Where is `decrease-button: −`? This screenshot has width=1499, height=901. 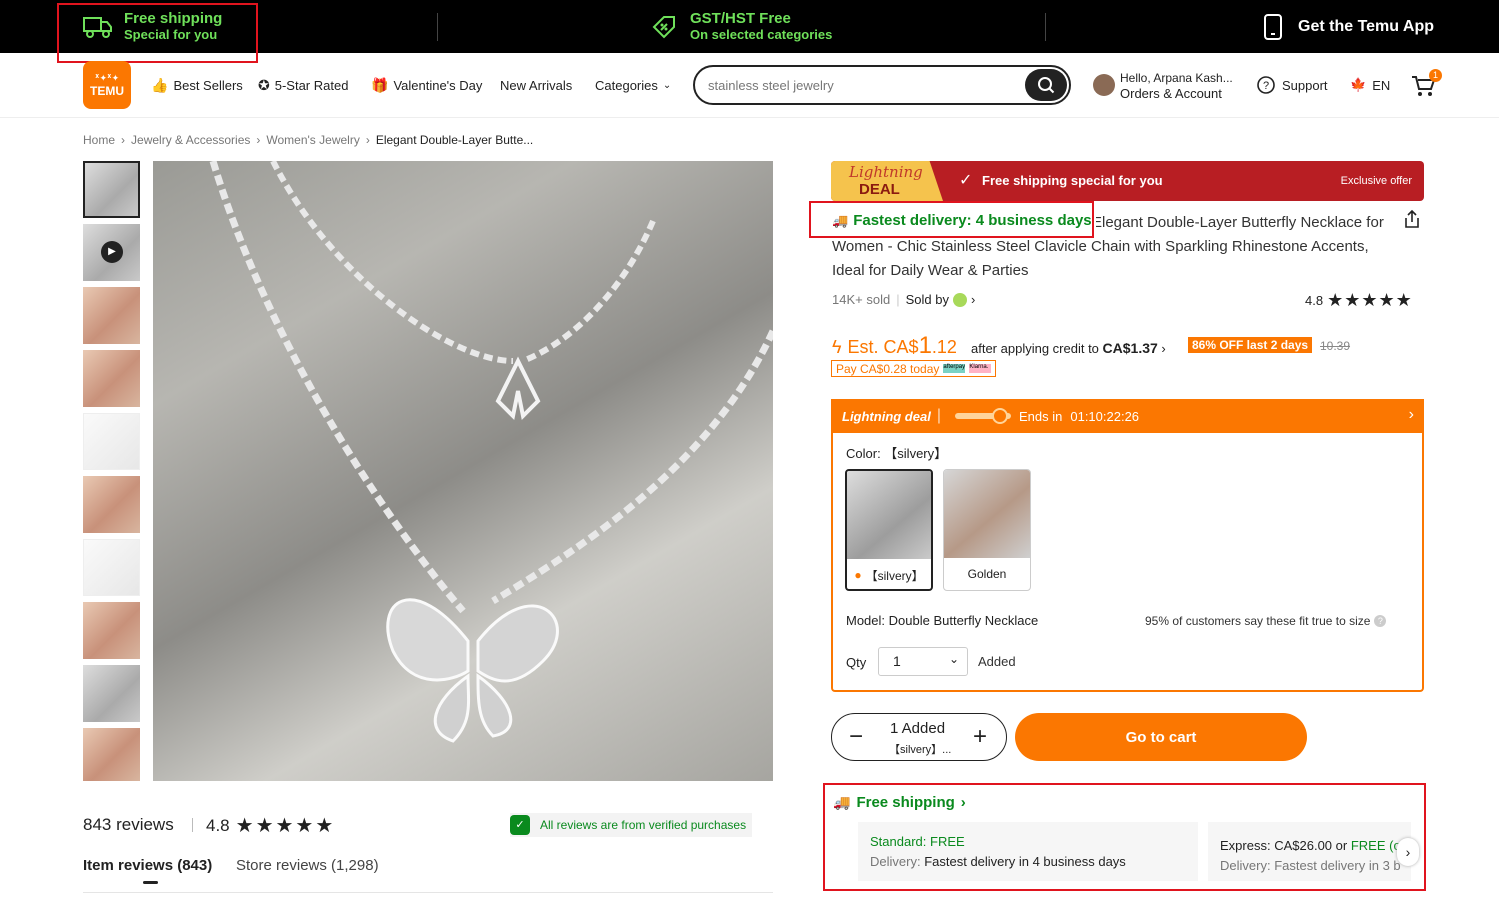
decrease-button: − is located at coordinates (856, 737).